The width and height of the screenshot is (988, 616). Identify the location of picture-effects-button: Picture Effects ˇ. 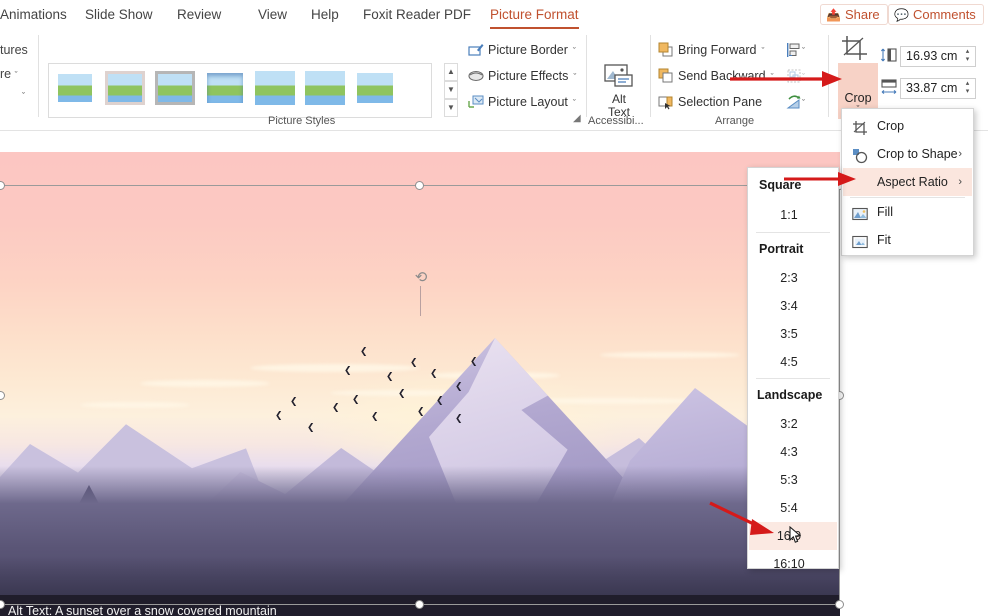
(521, 76).